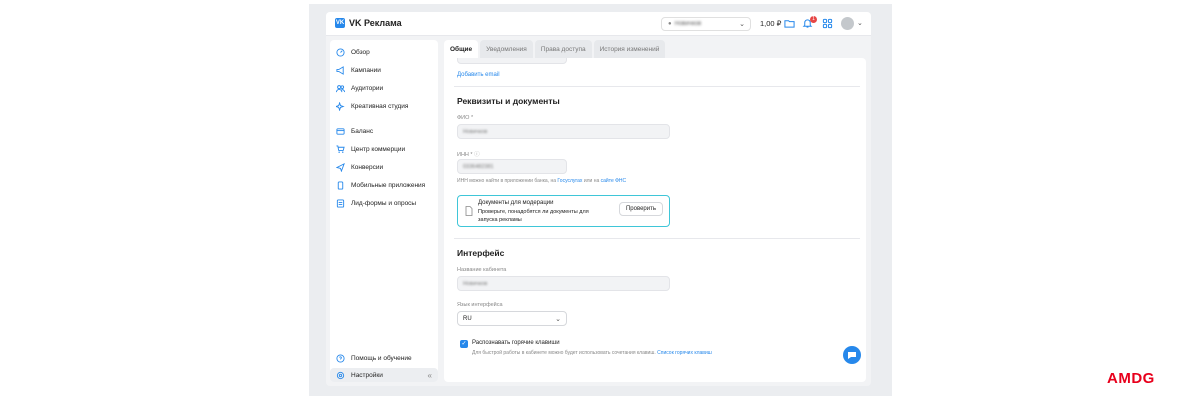 This screenshot has height=400, width=1200. Describe the element at coordinates (378, 149) in the screenshot. I see `sidebar-item-label: Центр коммерции` at that location.